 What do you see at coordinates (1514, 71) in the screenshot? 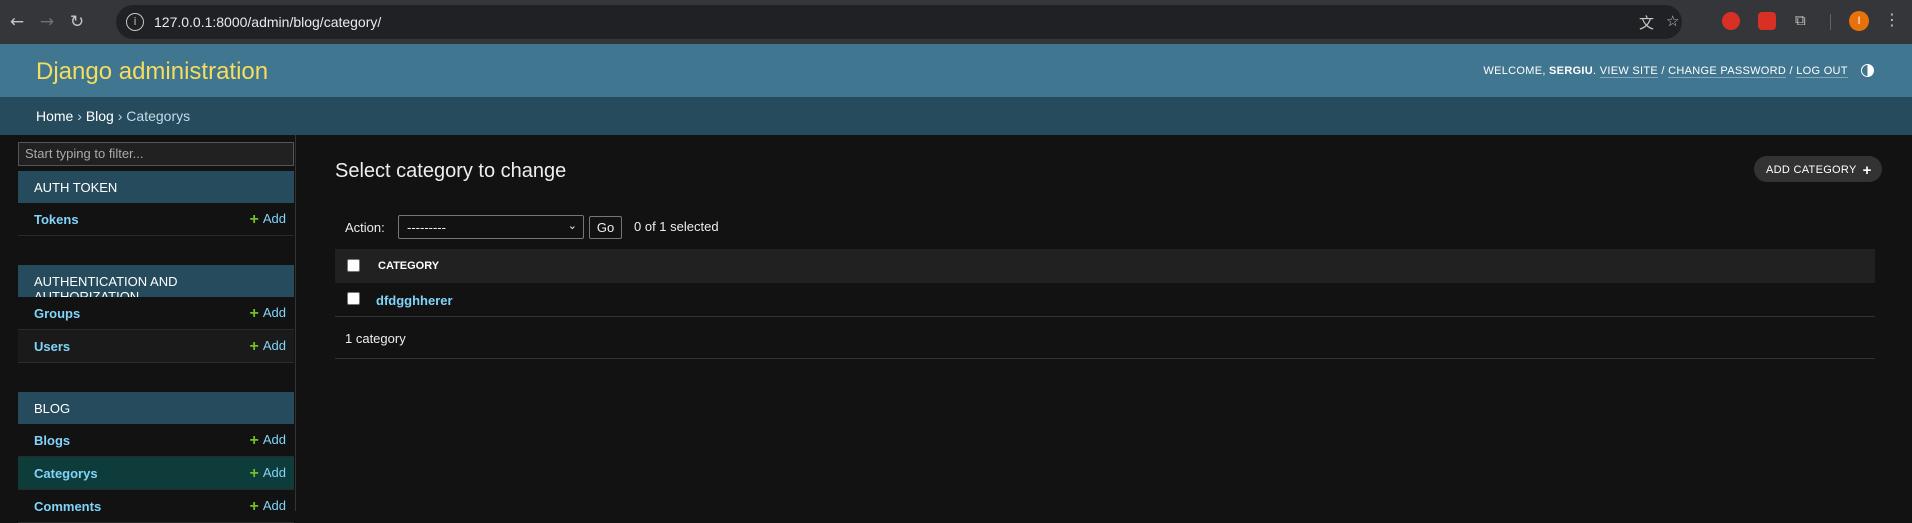
I see `welcome-text: Welcome,` at bounding box center [1514, 71].